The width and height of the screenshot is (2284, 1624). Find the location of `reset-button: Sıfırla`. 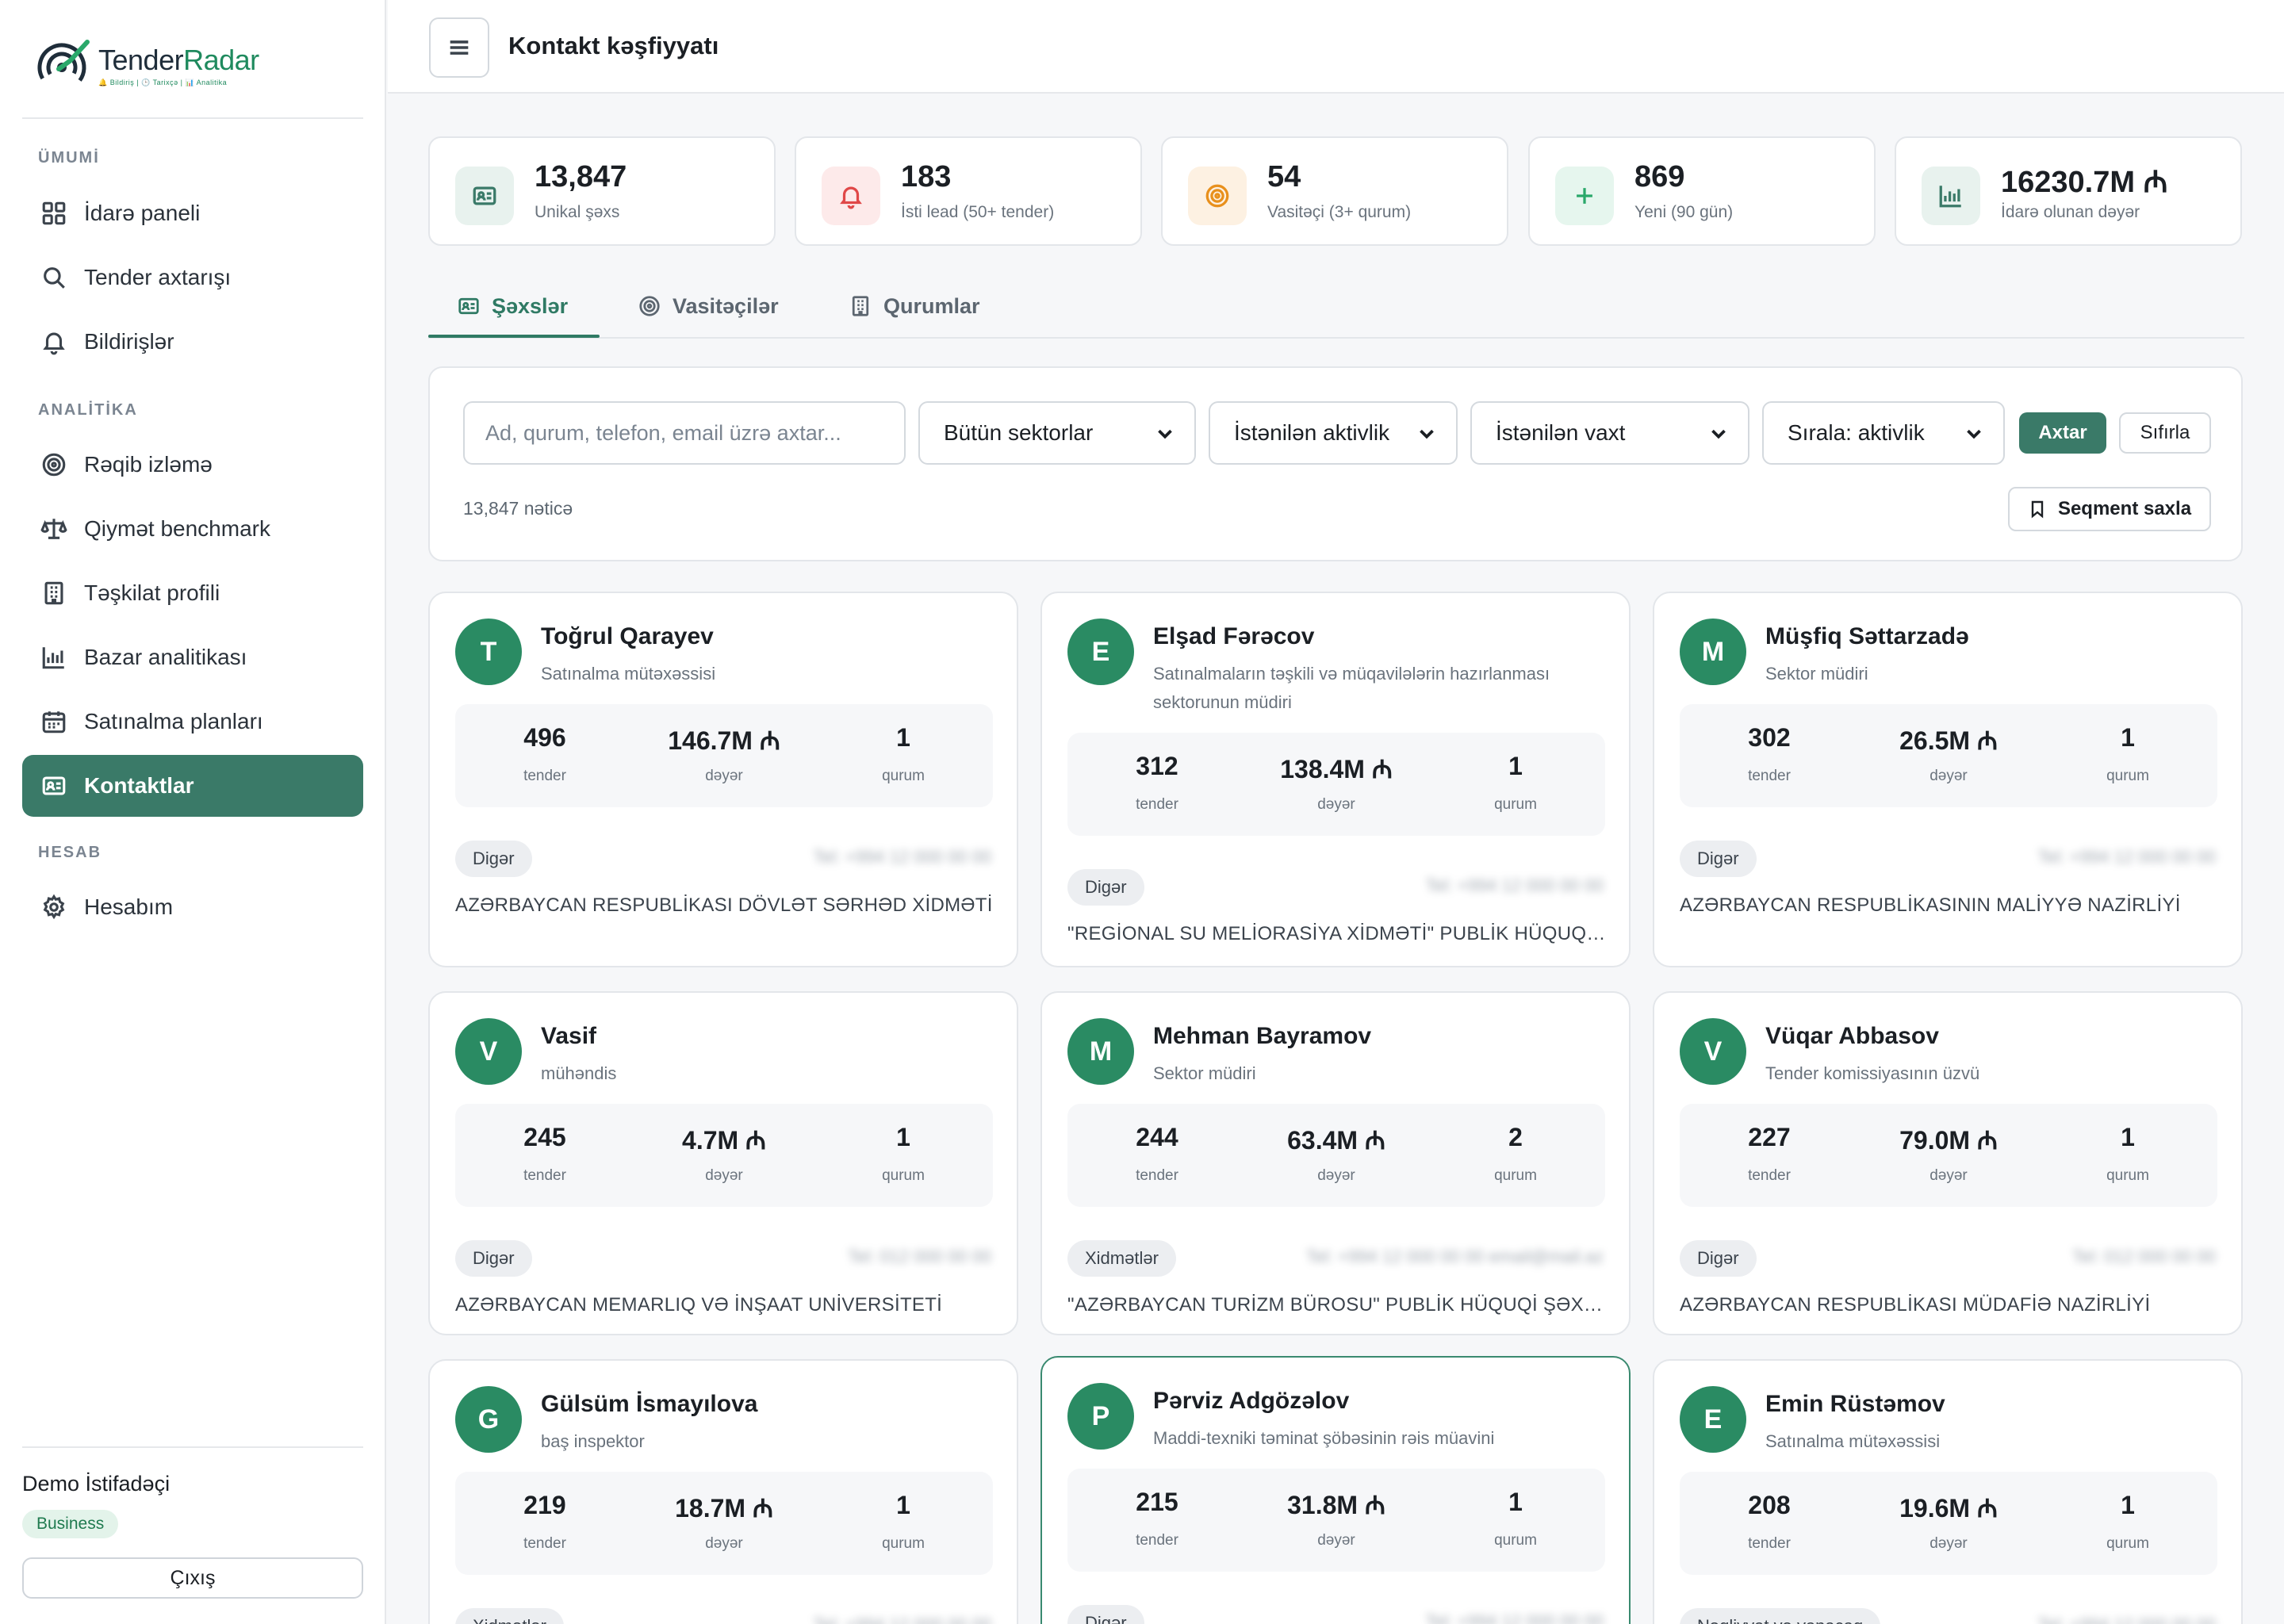

reset-button: Sıfırla is located at coordinates (2165, 433).